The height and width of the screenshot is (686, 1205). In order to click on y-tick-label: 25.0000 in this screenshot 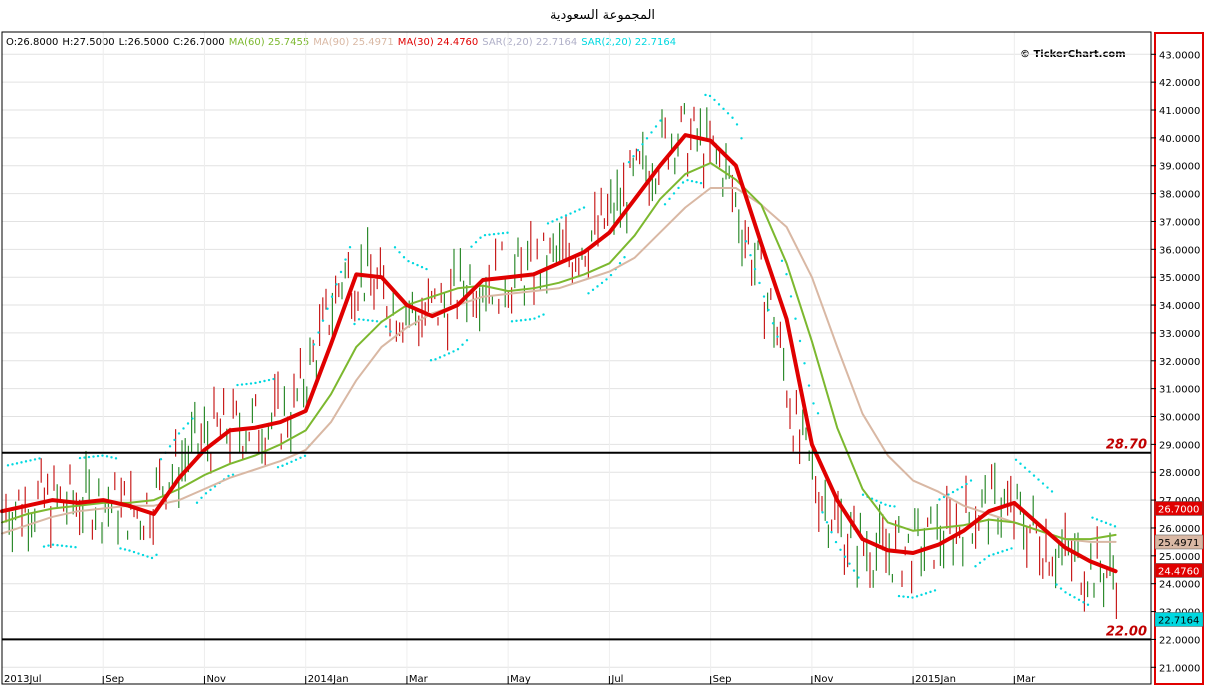, I will do `click(1179, 557)`.